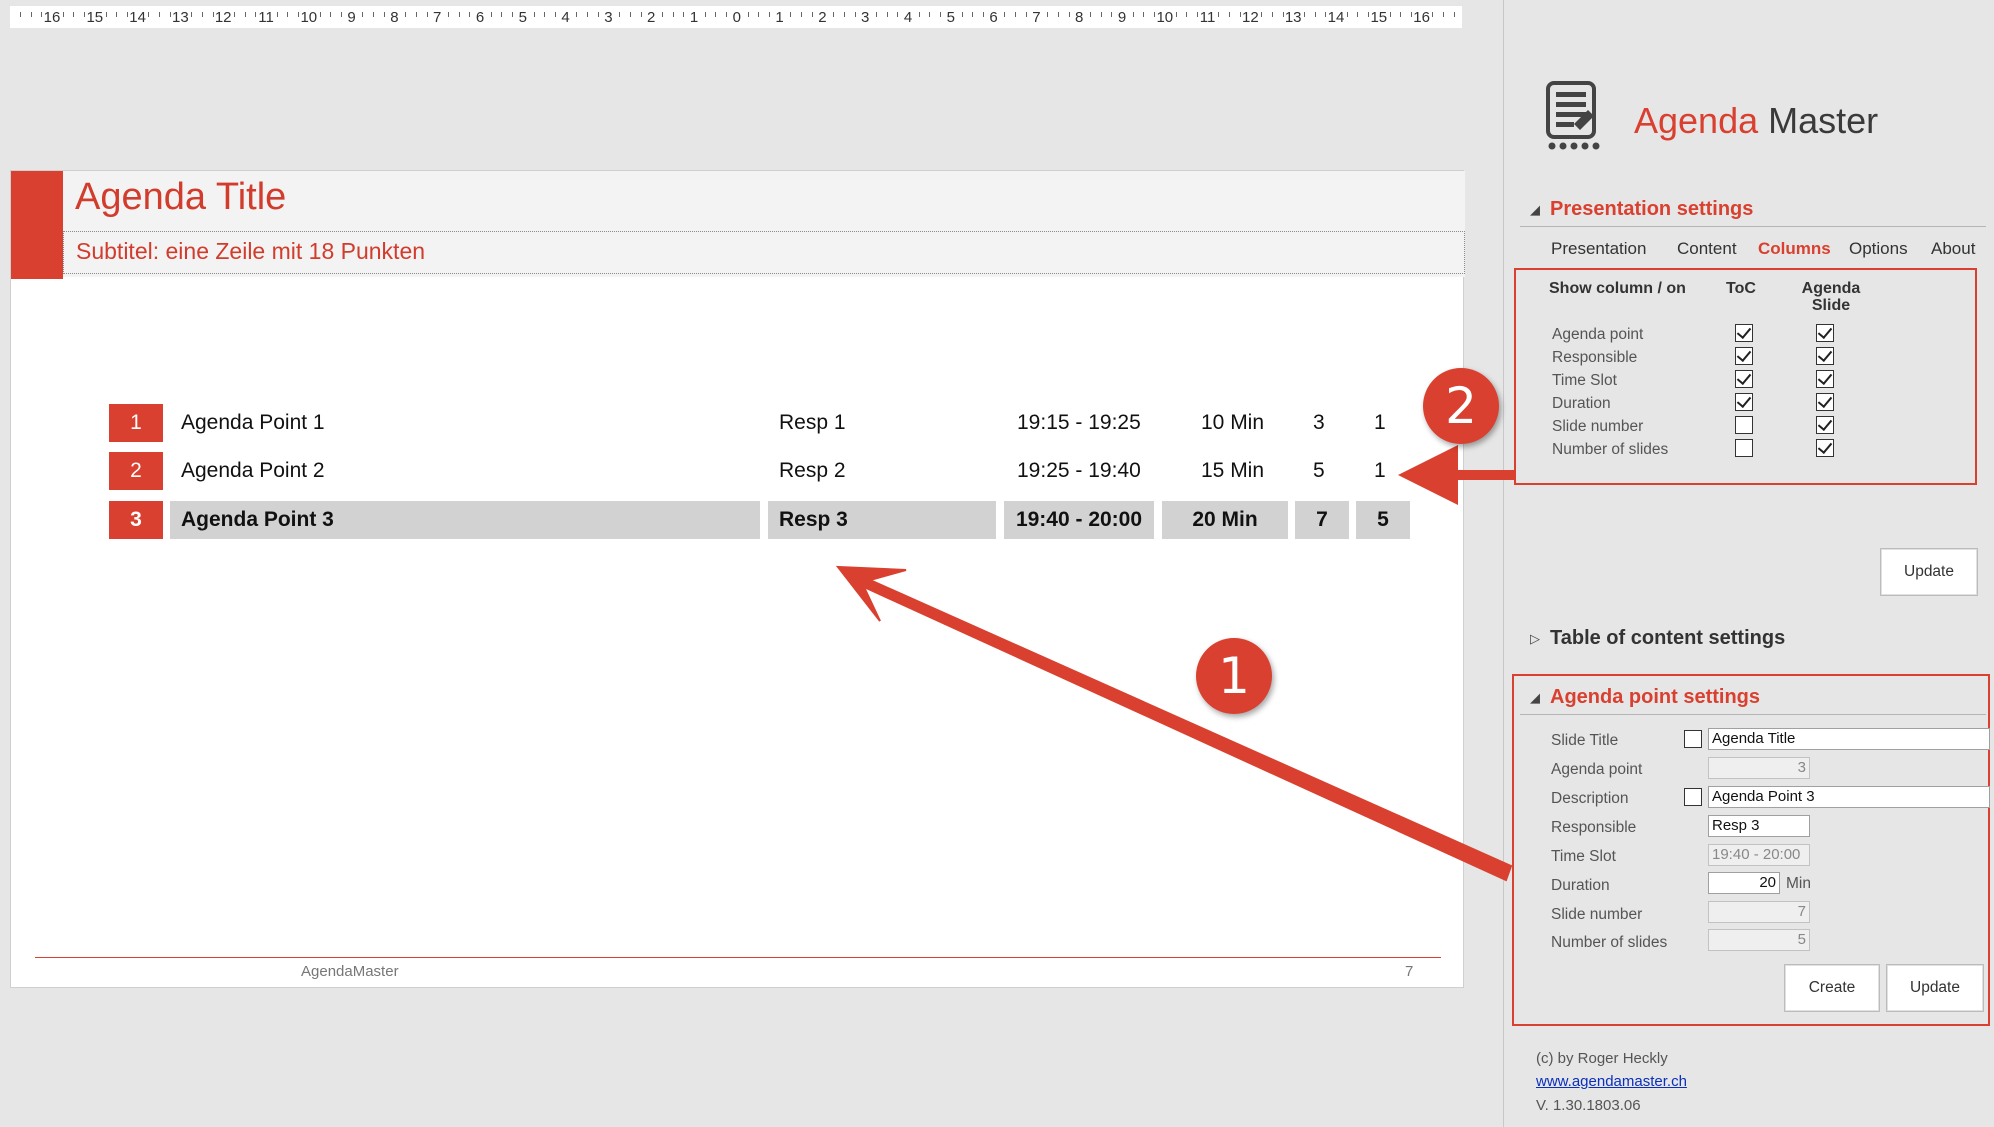 The image size is (1994, 1127). What do you see at coordinates (1461, 406) in the screenshot?
I see `annotation-badge-2: 2` at bounding box center [1461, 406].